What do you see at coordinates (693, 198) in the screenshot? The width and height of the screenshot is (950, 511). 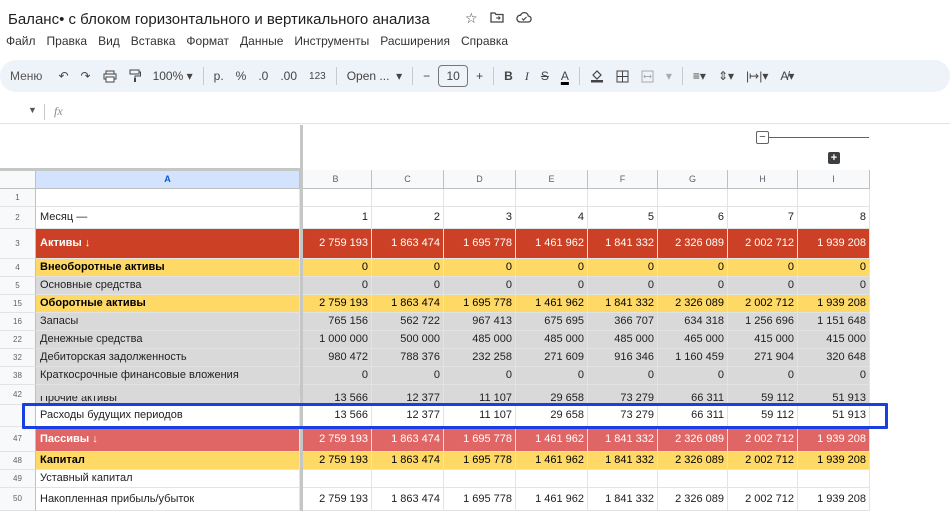 I see `value-cell-g` at bounding box center [693, 198].